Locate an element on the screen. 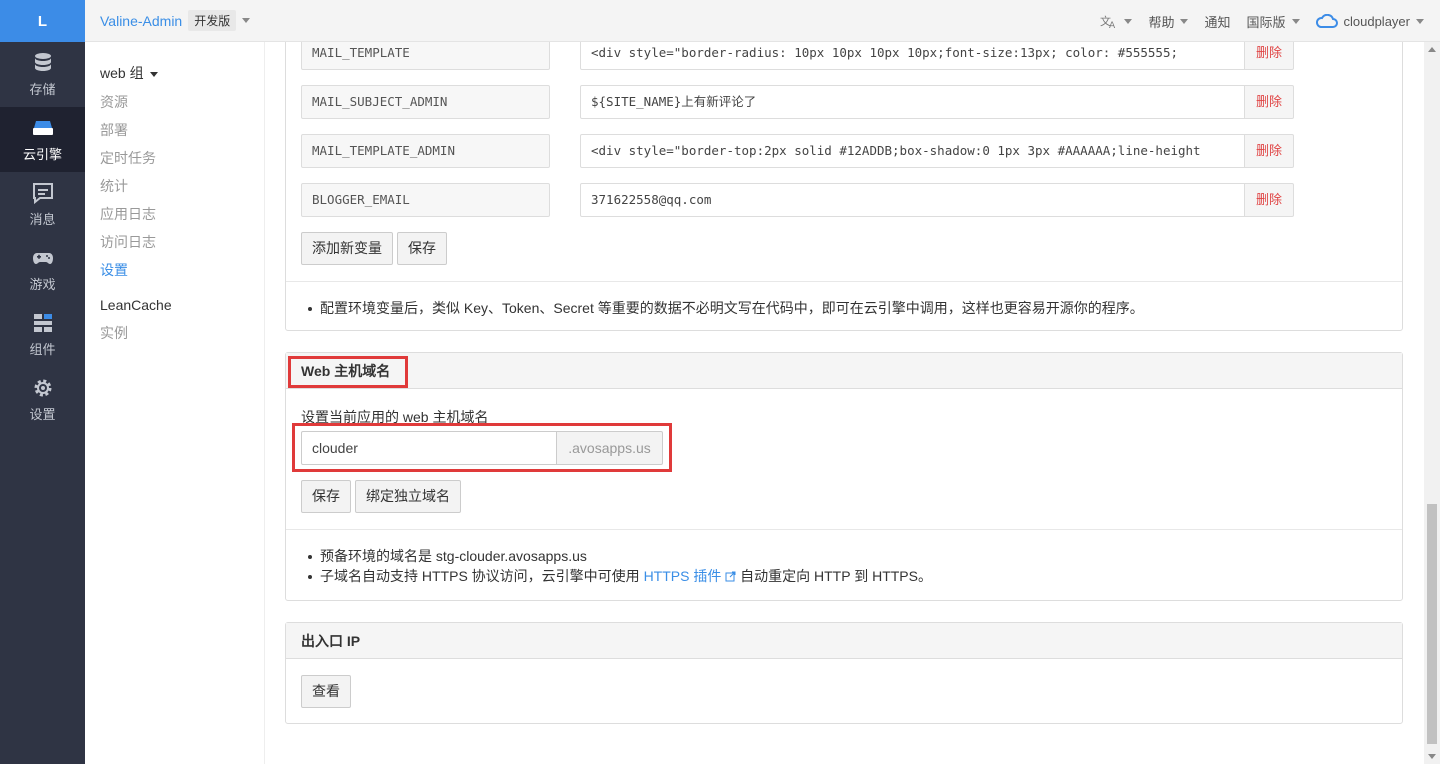  nav-settings: 设置 is located at coordinates (42, 399).